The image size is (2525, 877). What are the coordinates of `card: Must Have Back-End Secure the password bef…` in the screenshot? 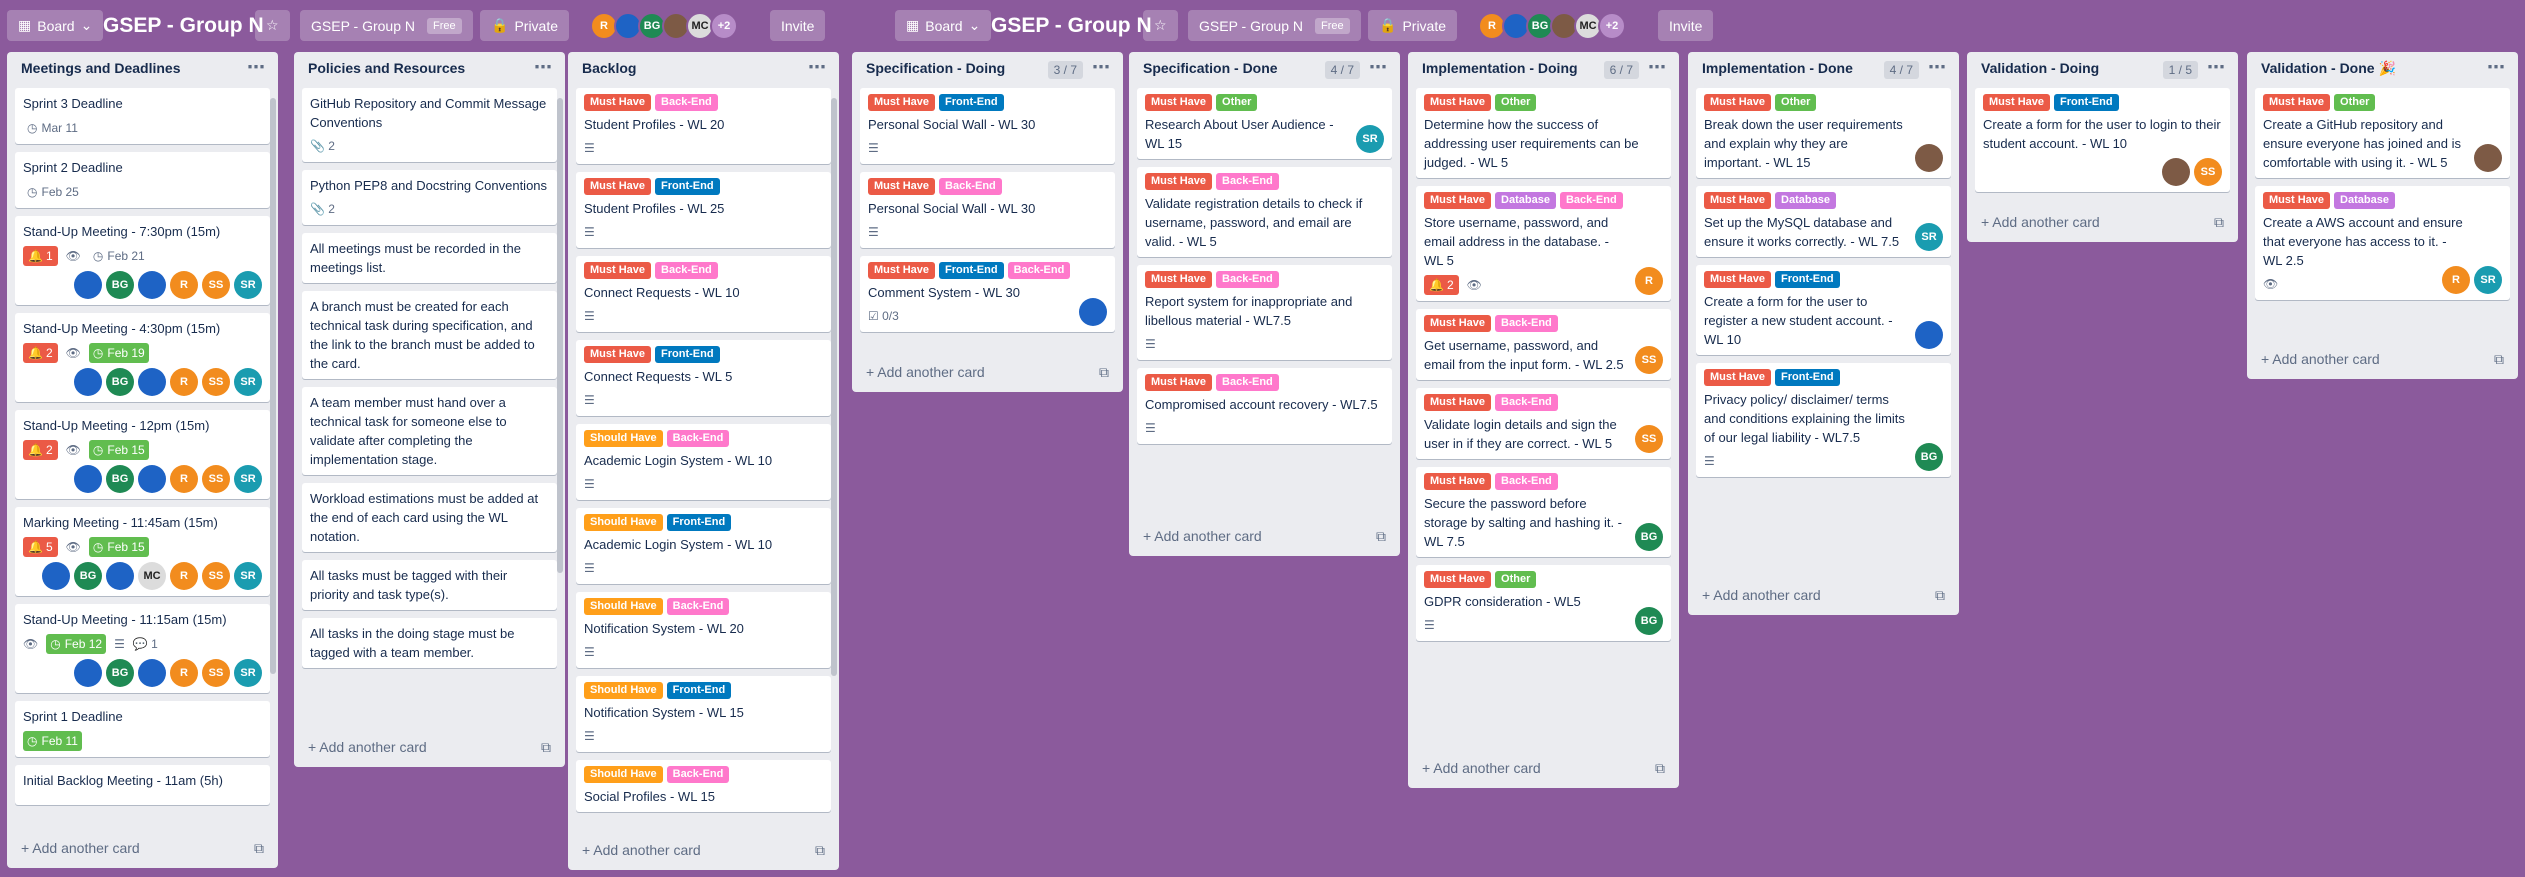 It's located at (1543, 512).